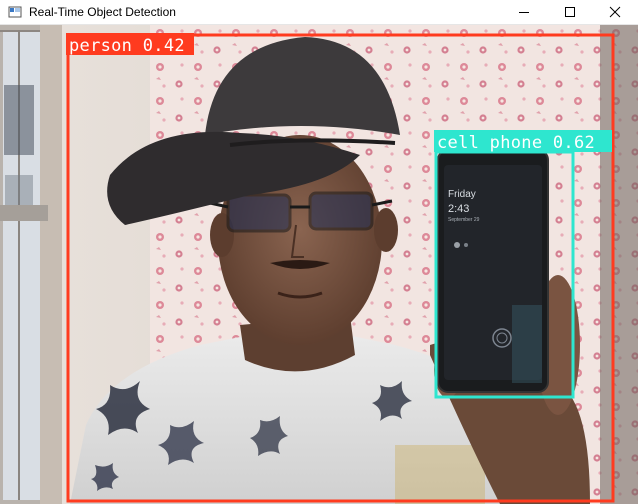  What do you see at coordinates (466, 245) in the screenshot?
I see `phone-notification-icon` at bounding box center [466, 245].